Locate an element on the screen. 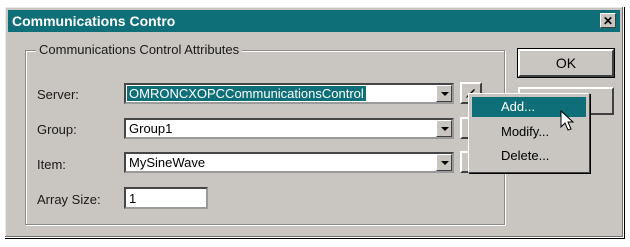 This screenshot has width=630, height=247. server-dropdown-button is located at coordinates (444, 93).